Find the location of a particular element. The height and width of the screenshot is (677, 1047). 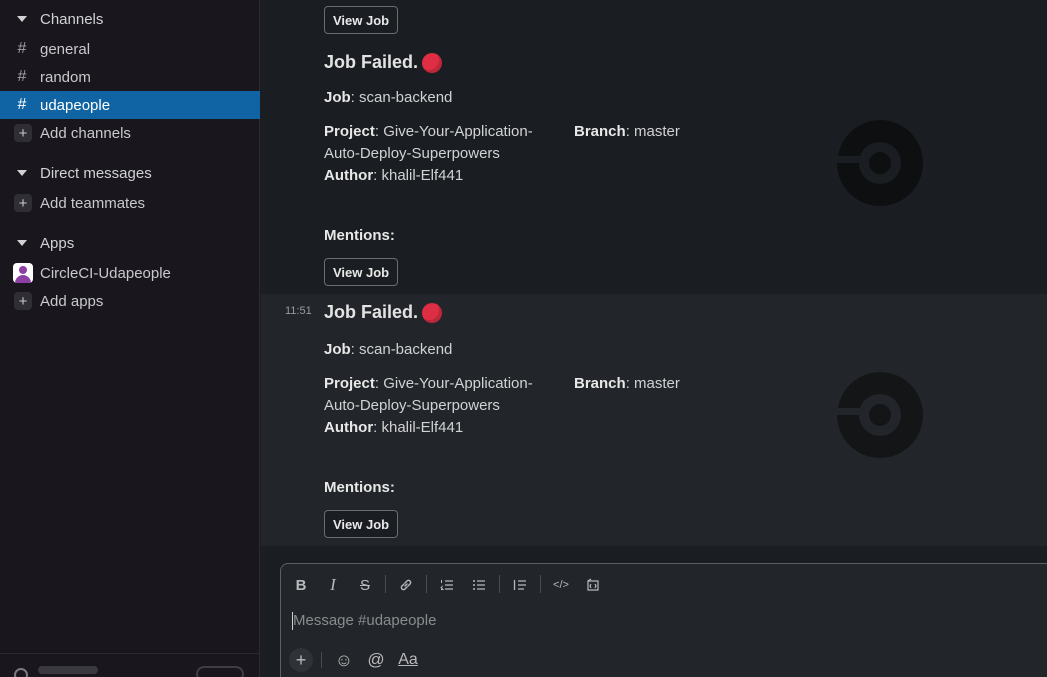

sidebar-item-label: udapeople is located at coordinates (75, 105).